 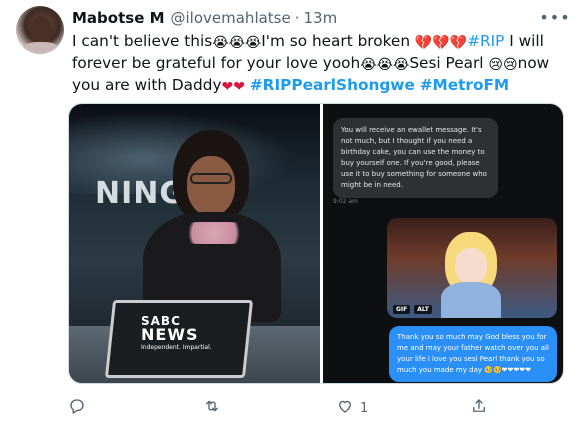 What do you see at coordinates (464, 85) in the screenshot?
I see `hashtag-metrofm: #MetroFM` at bounding box center [464, 85].